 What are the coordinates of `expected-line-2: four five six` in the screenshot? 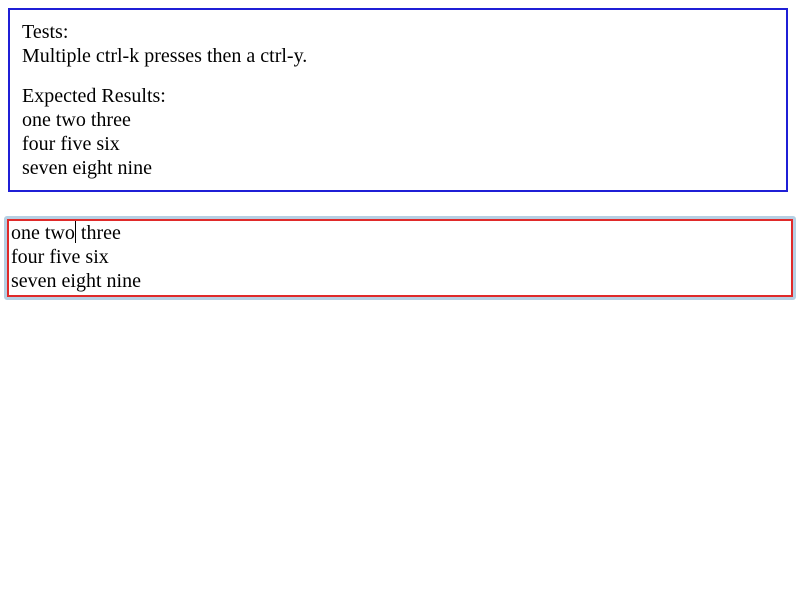 It's located at (71, 144).